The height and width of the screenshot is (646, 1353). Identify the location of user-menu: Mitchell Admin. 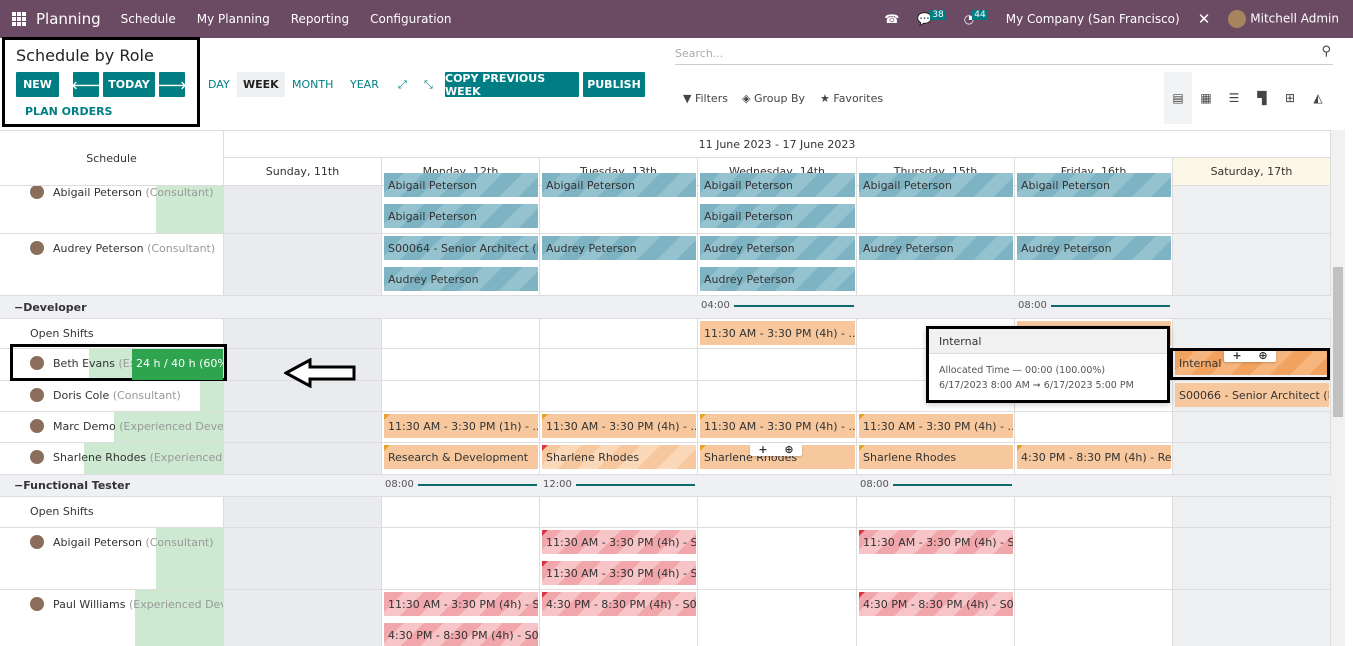
(1283, 19).